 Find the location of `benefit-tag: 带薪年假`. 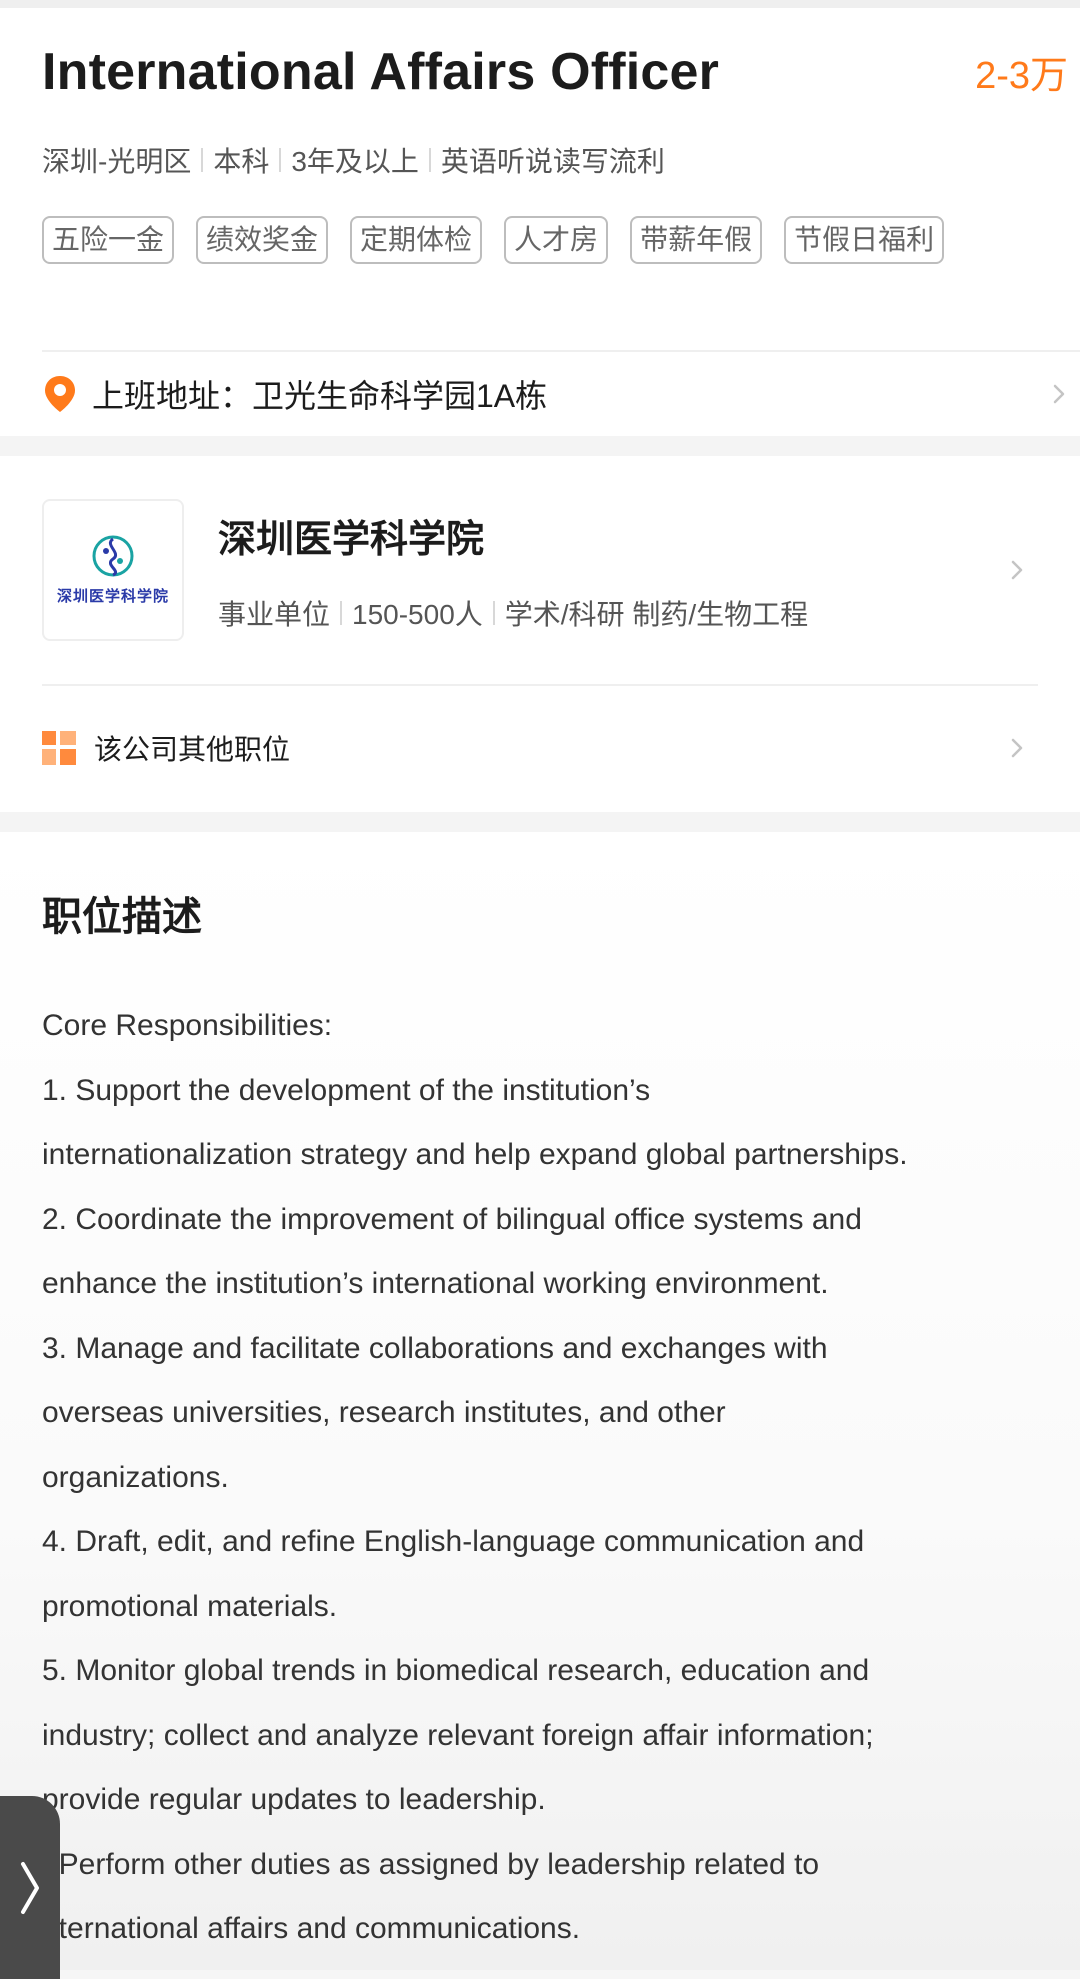

benefit-tag: 带薪年假 is located at coordinates (696, 240).